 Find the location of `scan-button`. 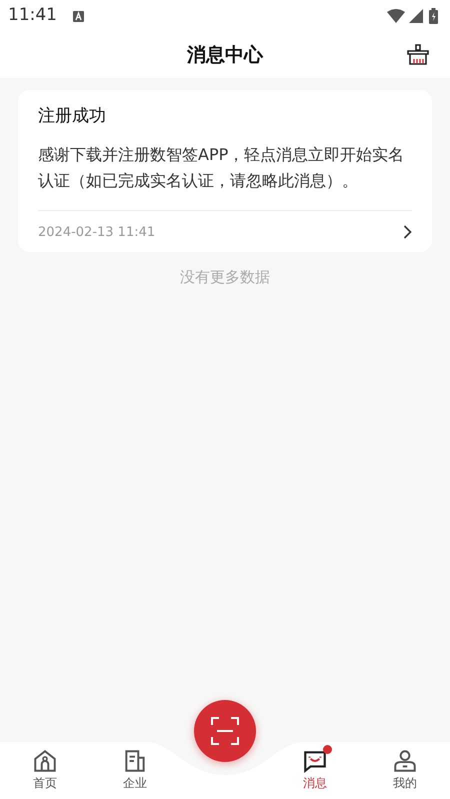

scan-button is located at coordinates (225, 731).